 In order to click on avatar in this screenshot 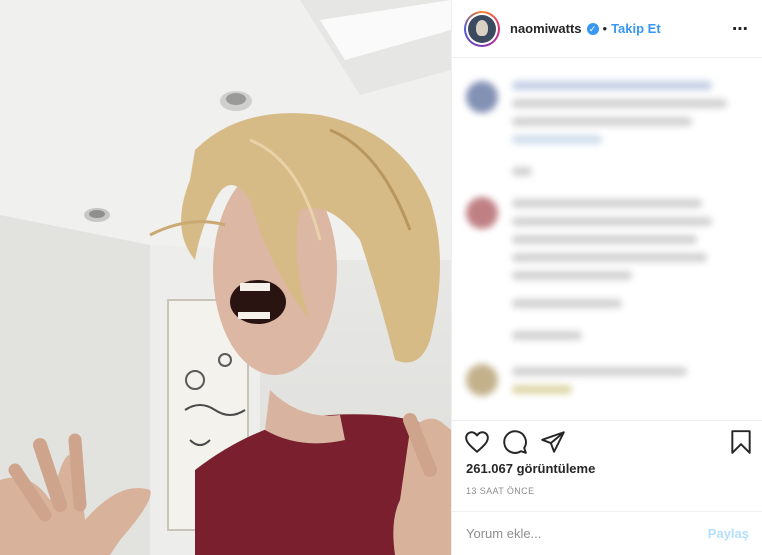, I will do `click(482, 28)`.